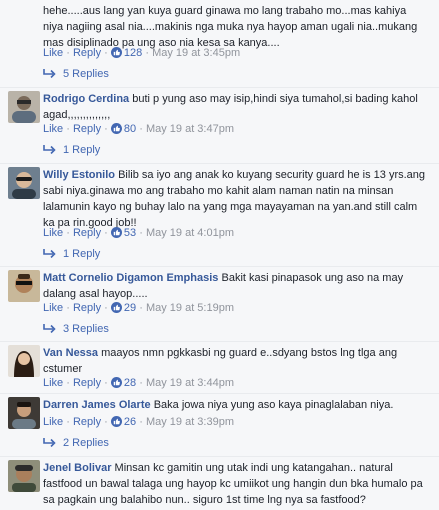  I want to click on timestamp: May 19 at 3:44pm, so click(190, 383).